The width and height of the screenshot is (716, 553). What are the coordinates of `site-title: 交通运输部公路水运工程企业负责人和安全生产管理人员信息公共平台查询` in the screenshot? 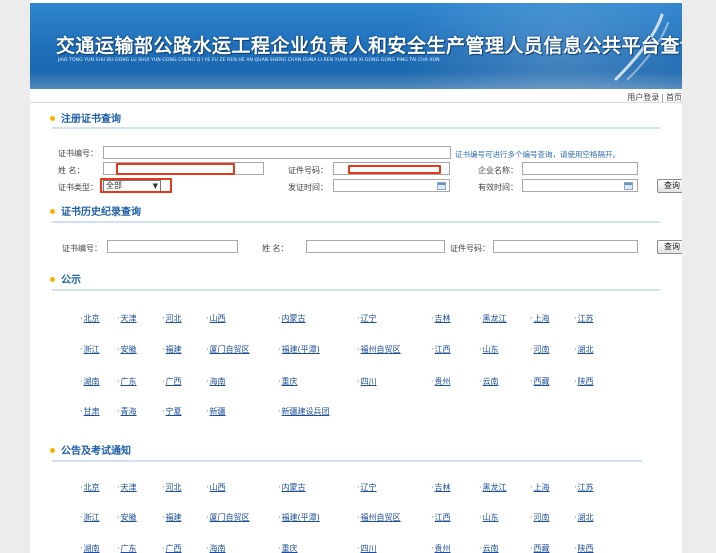 It's located at (369, 46).